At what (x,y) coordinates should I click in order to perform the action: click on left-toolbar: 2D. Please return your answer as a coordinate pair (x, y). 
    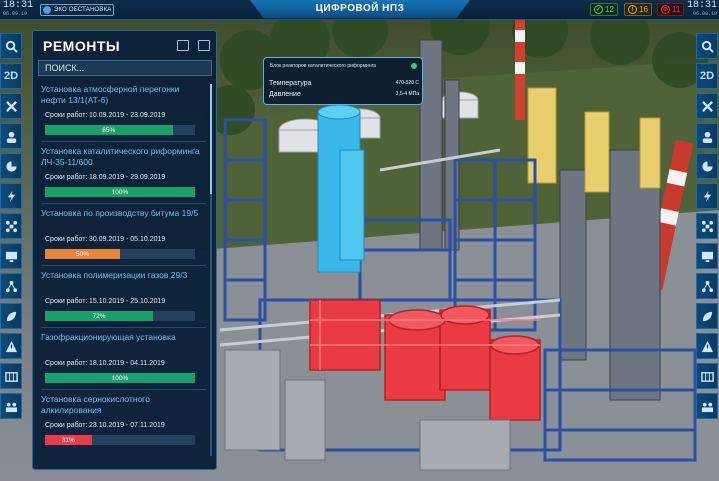
    Looking at the image, I should click on (11, 257).